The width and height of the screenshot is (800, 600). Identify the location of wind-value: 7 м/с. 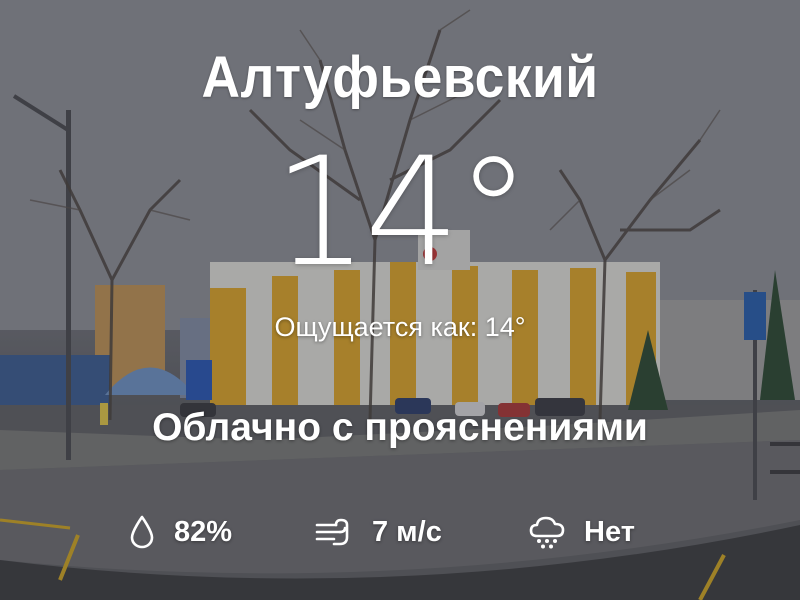
(407, 531).